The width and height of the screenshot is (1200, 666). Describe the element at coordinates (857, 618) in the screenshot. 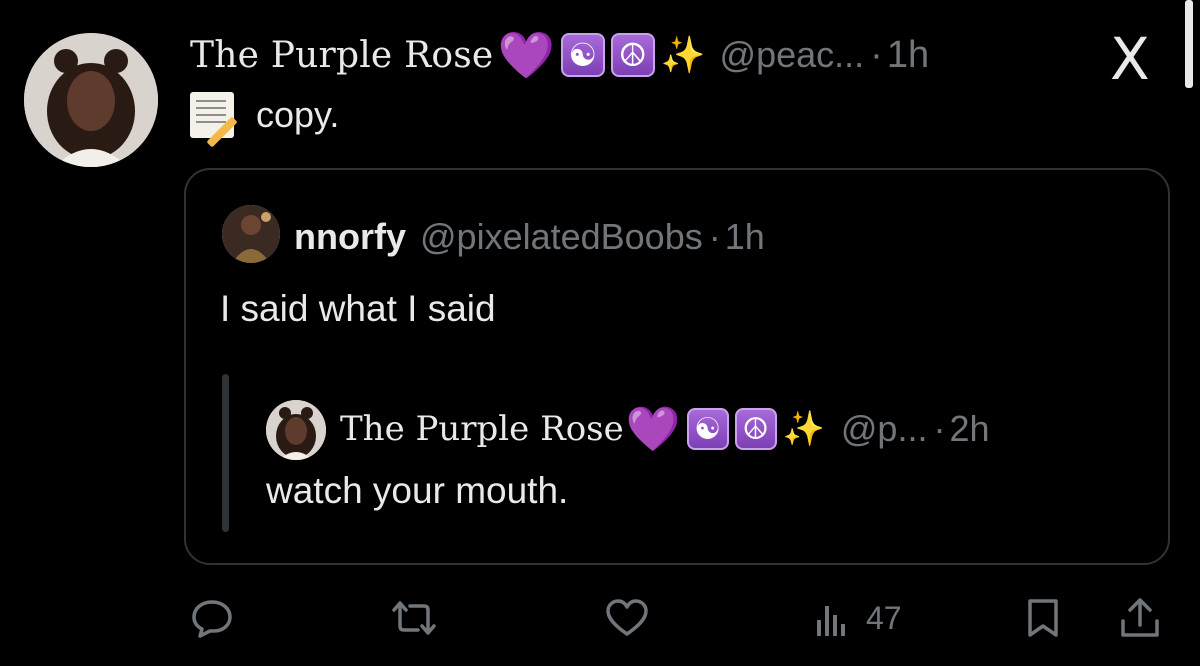

I see `views-button: 47` at that location.